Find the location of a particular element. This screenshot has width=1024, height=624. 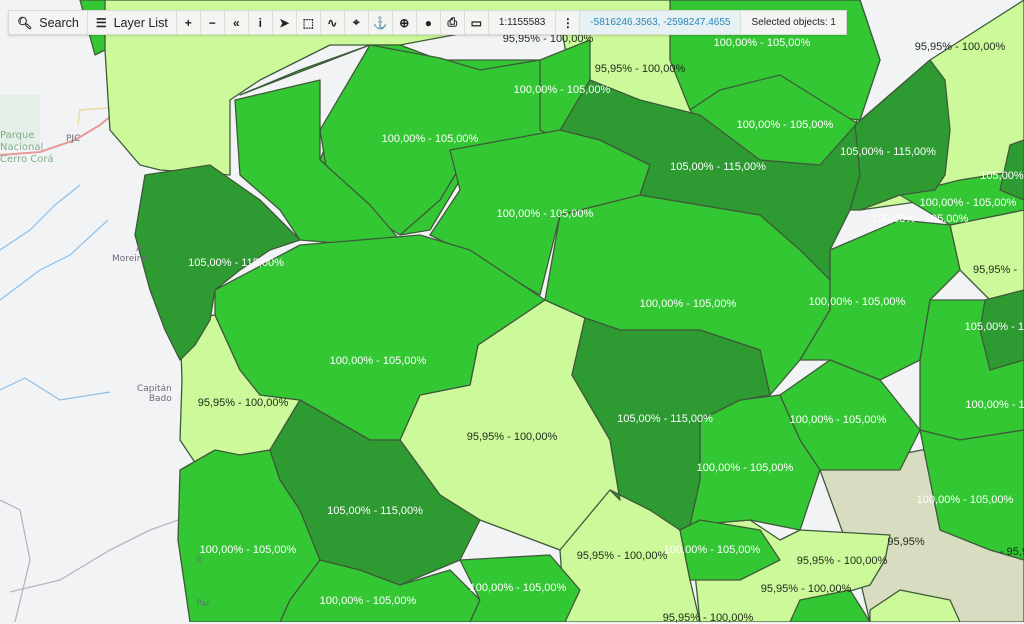

search-label: Search is located at coordinates (59, 22).